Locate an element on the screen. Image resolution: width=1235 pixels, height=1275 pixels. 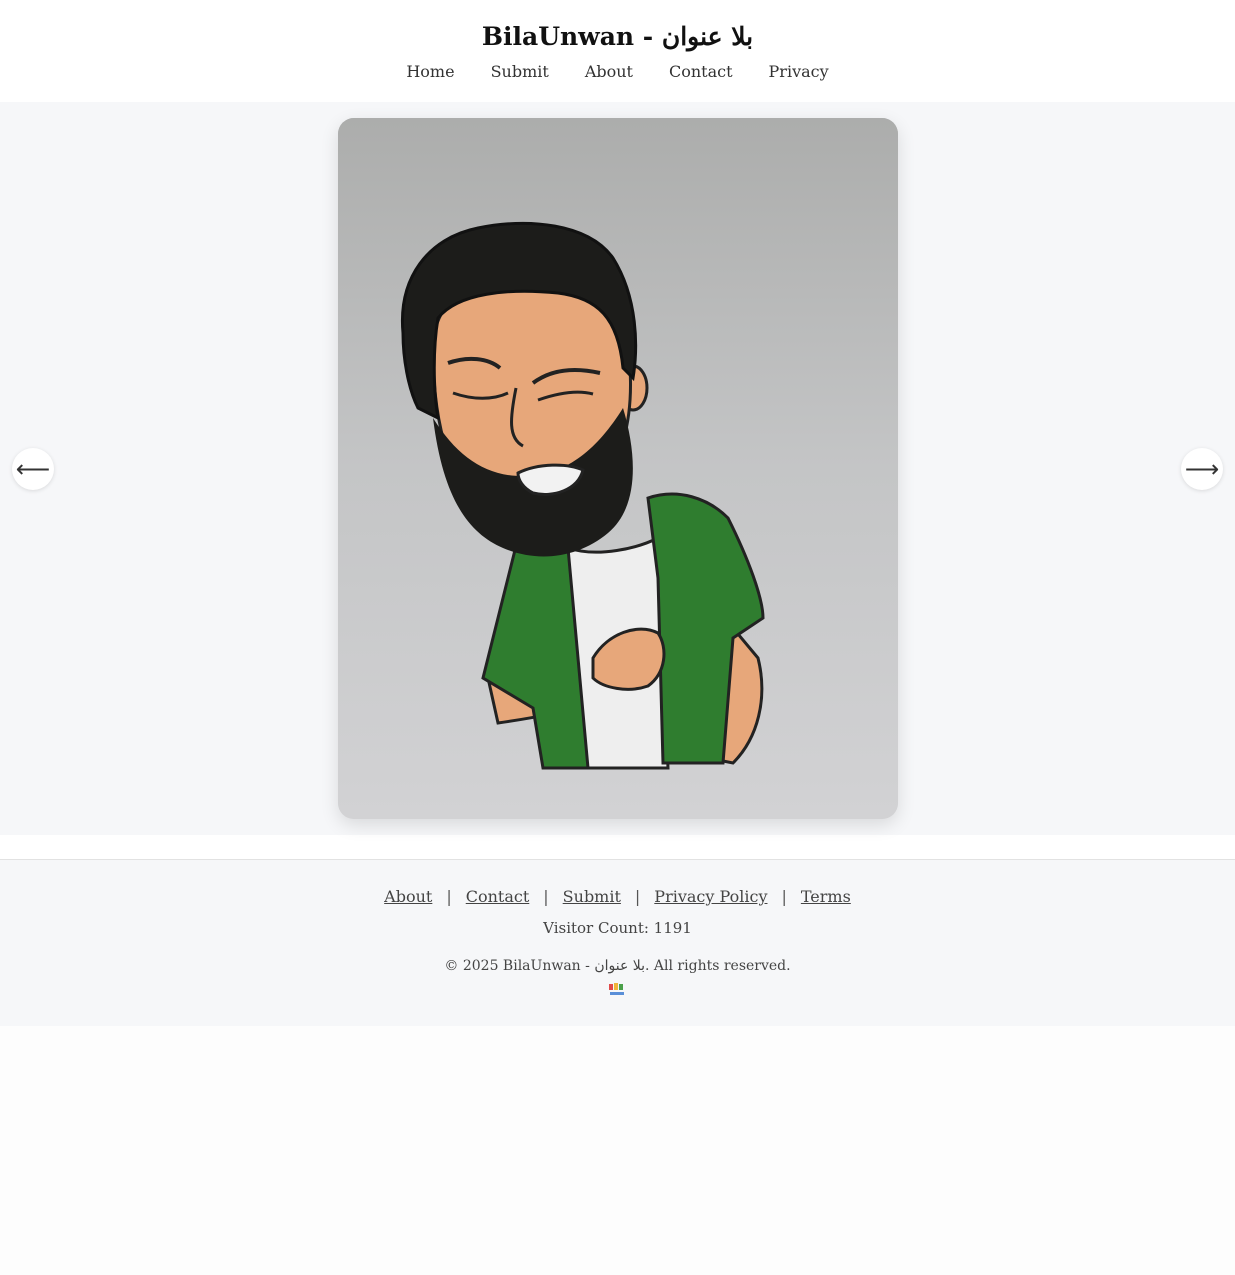
footer-link-privacy-policy: Privacy Policy is located at coordinates (710, 896).